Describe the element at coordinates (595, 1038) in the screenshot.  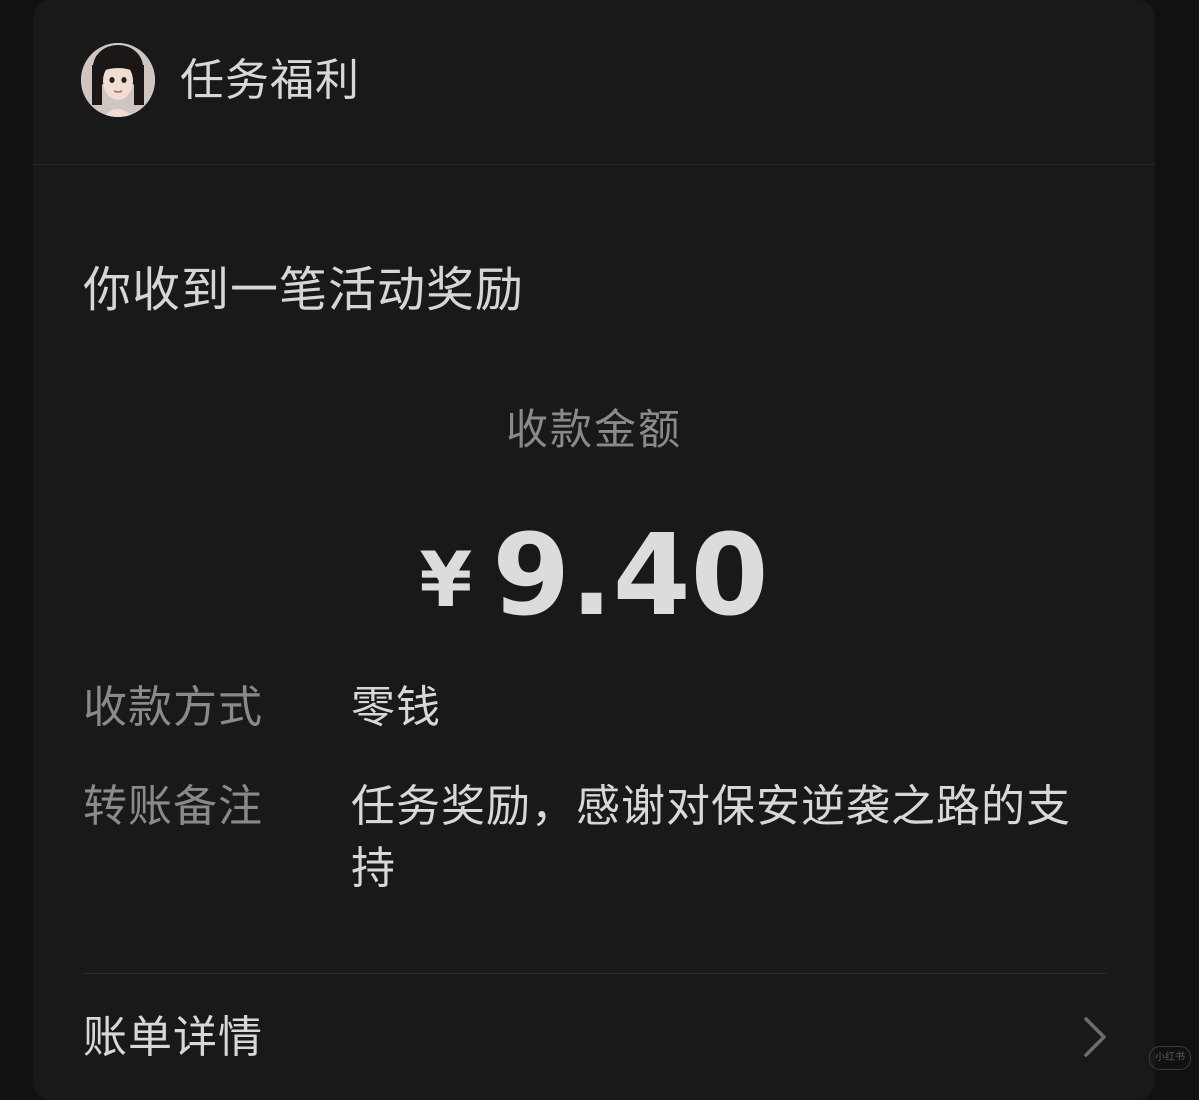
I see `bill-details-row: 账单详情` at that location.